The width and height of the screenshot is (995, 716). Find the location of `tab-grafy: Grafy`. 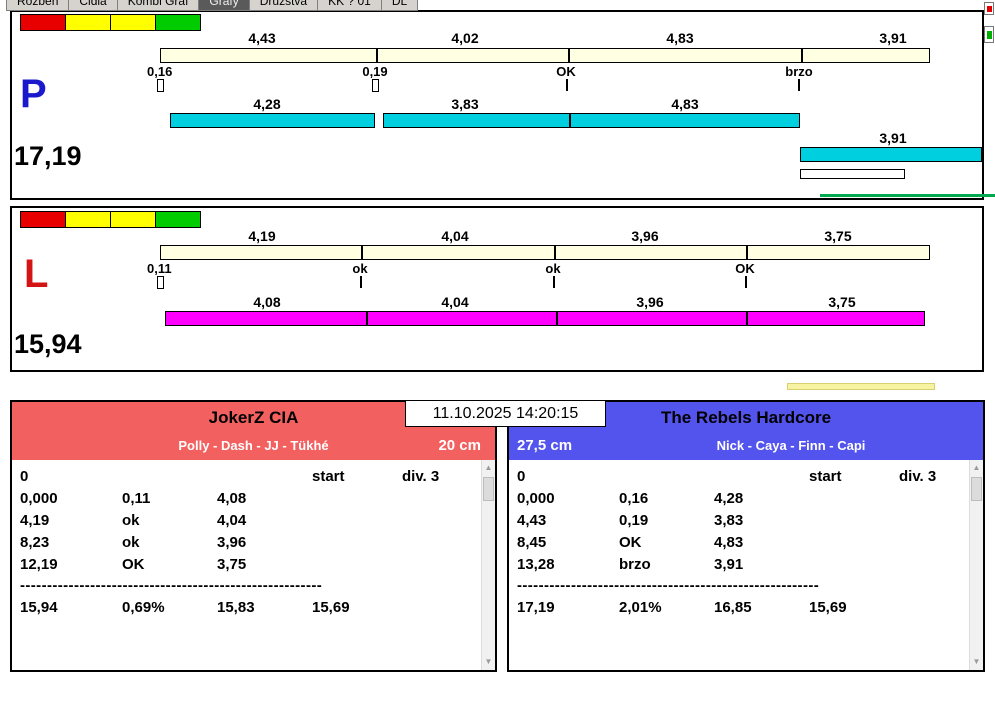

tab-grafy: Grafy is located at coordinates (224, 5).